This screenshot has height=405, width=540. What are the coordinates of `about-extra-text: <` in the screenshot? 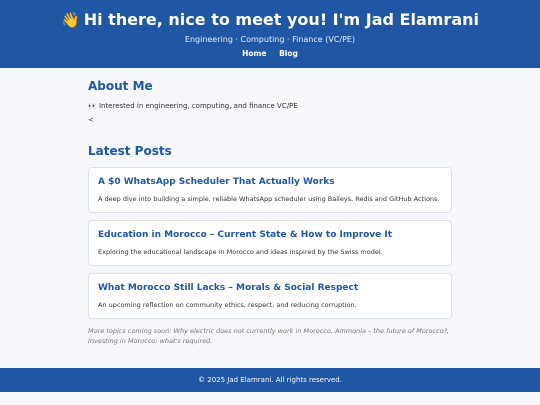 It's located at (91, 120).